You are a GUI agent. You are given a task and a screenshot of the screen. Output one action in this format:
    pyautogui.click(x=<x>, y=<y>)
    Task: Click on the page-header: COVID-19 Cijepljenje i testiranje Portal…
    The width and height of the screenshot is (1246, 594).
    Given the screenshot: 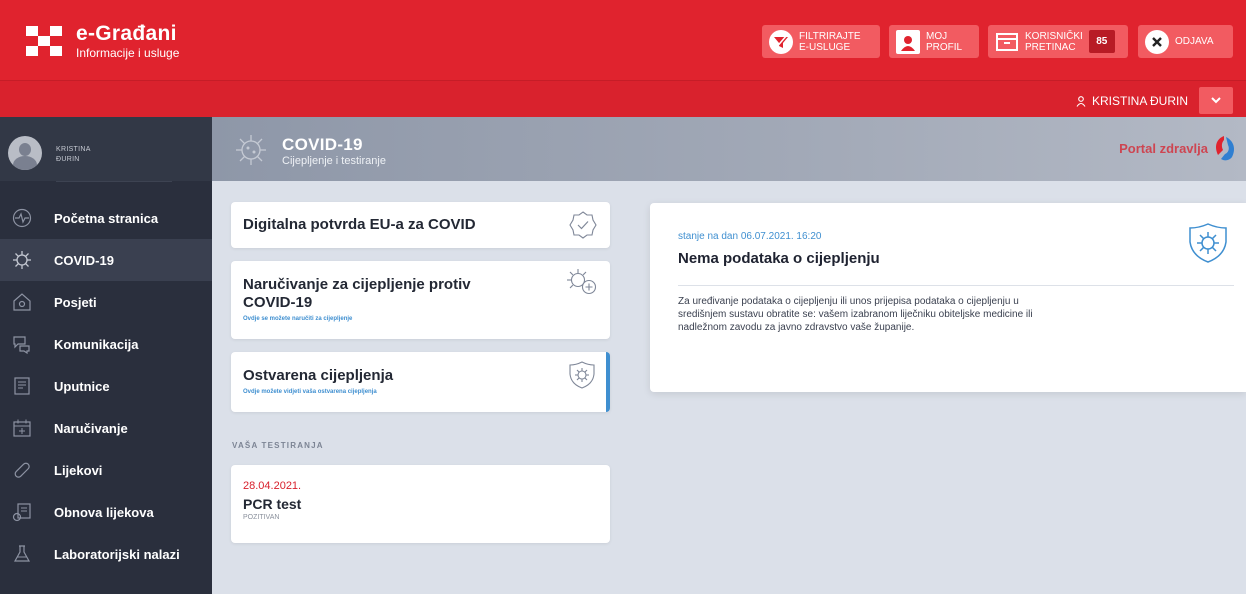 What is the action you would take?
    pyautogui.click(x=729, y=149)
    